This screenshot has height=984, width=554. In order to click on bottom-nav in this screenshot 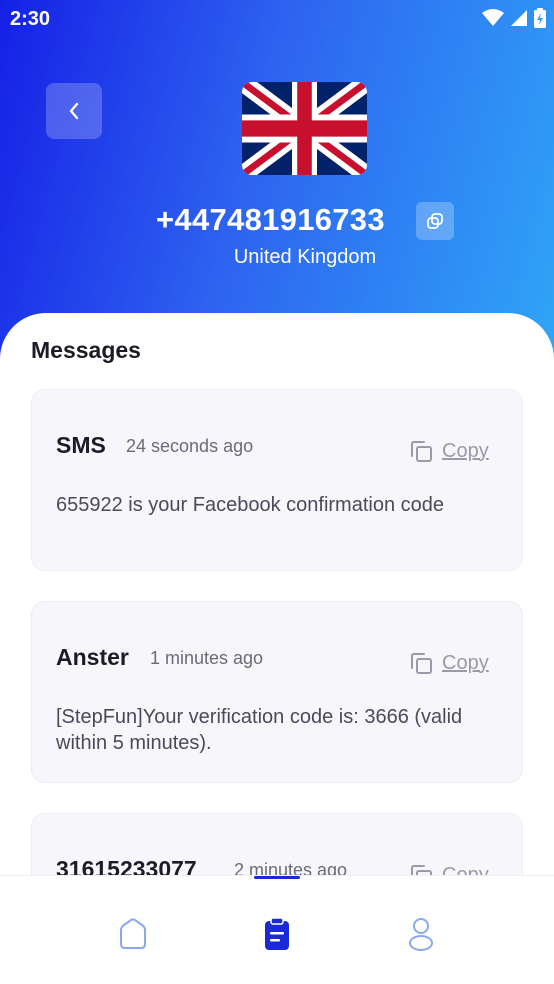, I will do `click(277, 929)`.